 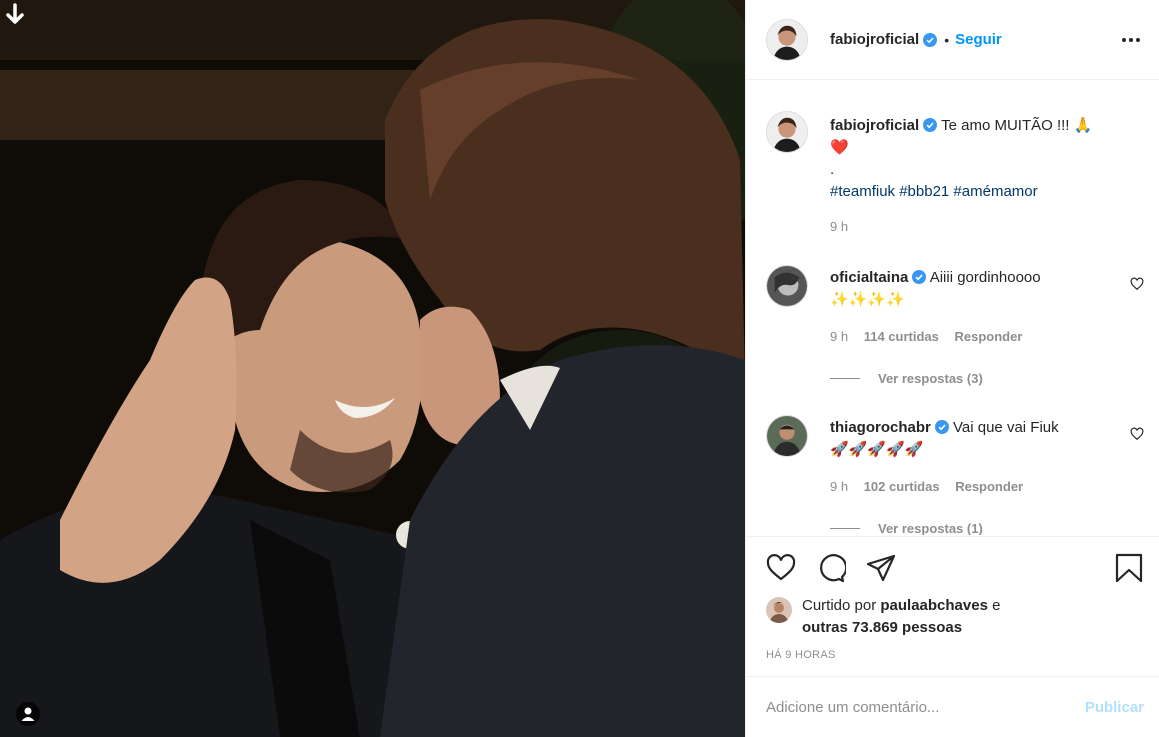 I want to click on liker-avatar, so click(x=779, y=610).